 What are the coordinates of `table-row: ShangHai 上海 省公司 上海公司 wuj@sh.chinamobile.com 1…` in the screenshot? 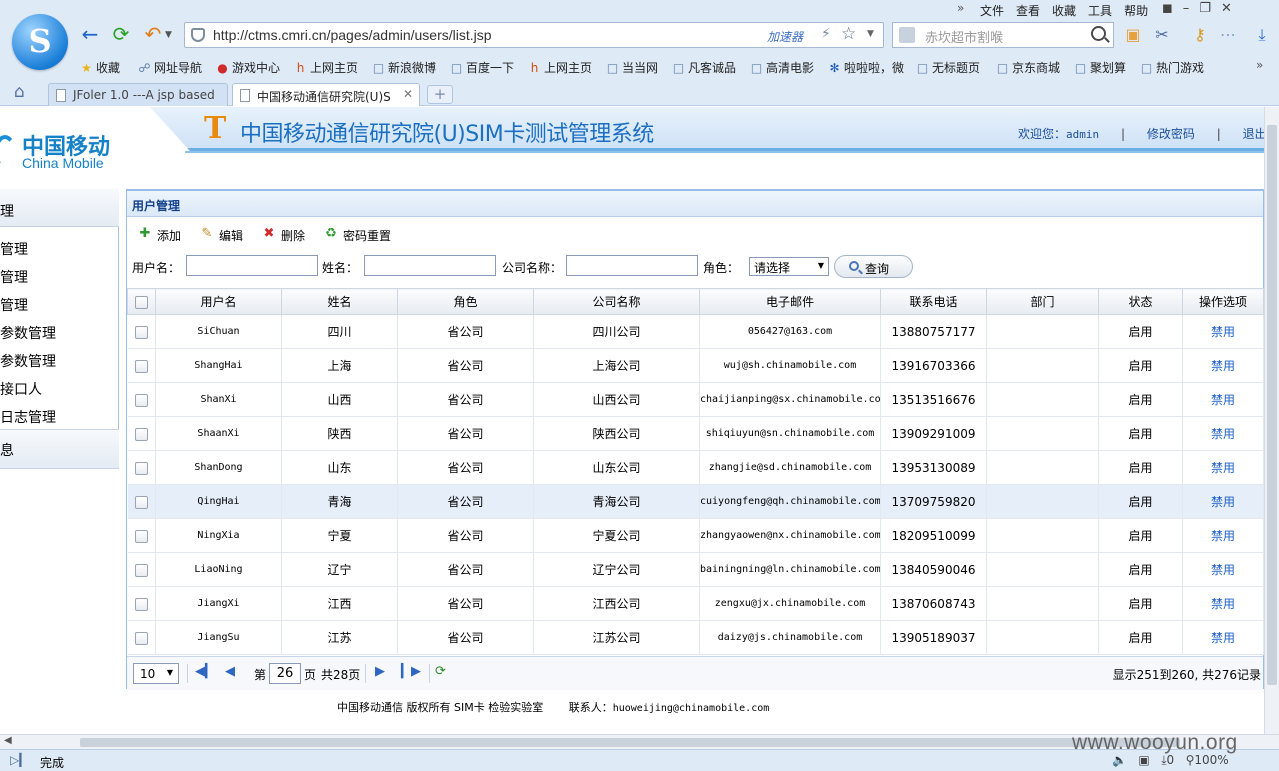 It's located at (695, 365).